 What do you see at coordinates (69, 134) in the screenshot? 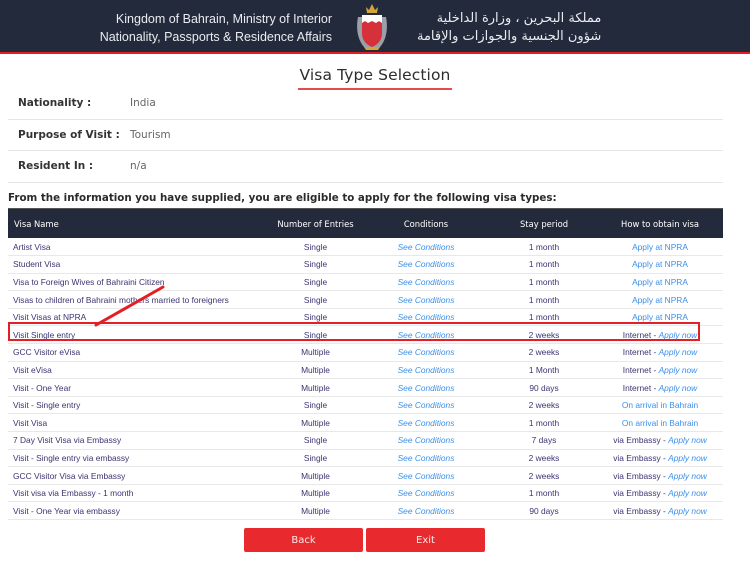
I see `purpose-label: Purpose of Visit :` at bounding box center [69, 134].